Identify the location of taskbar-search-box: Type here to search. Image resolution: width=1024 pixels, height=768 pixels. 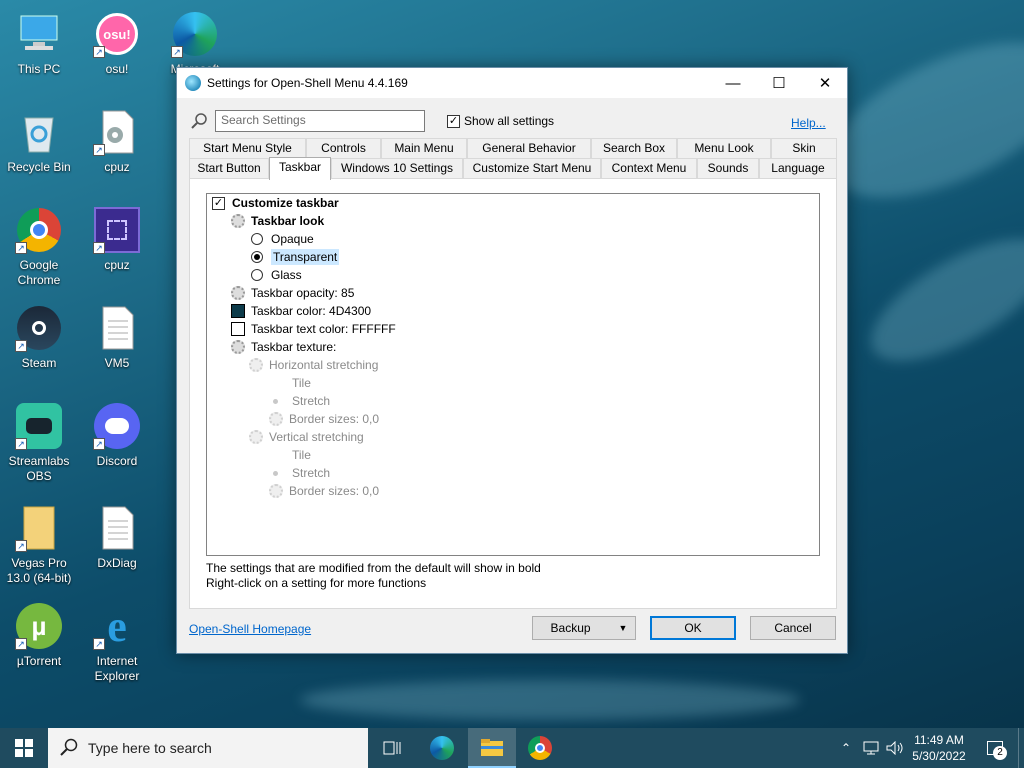
(208, 748).